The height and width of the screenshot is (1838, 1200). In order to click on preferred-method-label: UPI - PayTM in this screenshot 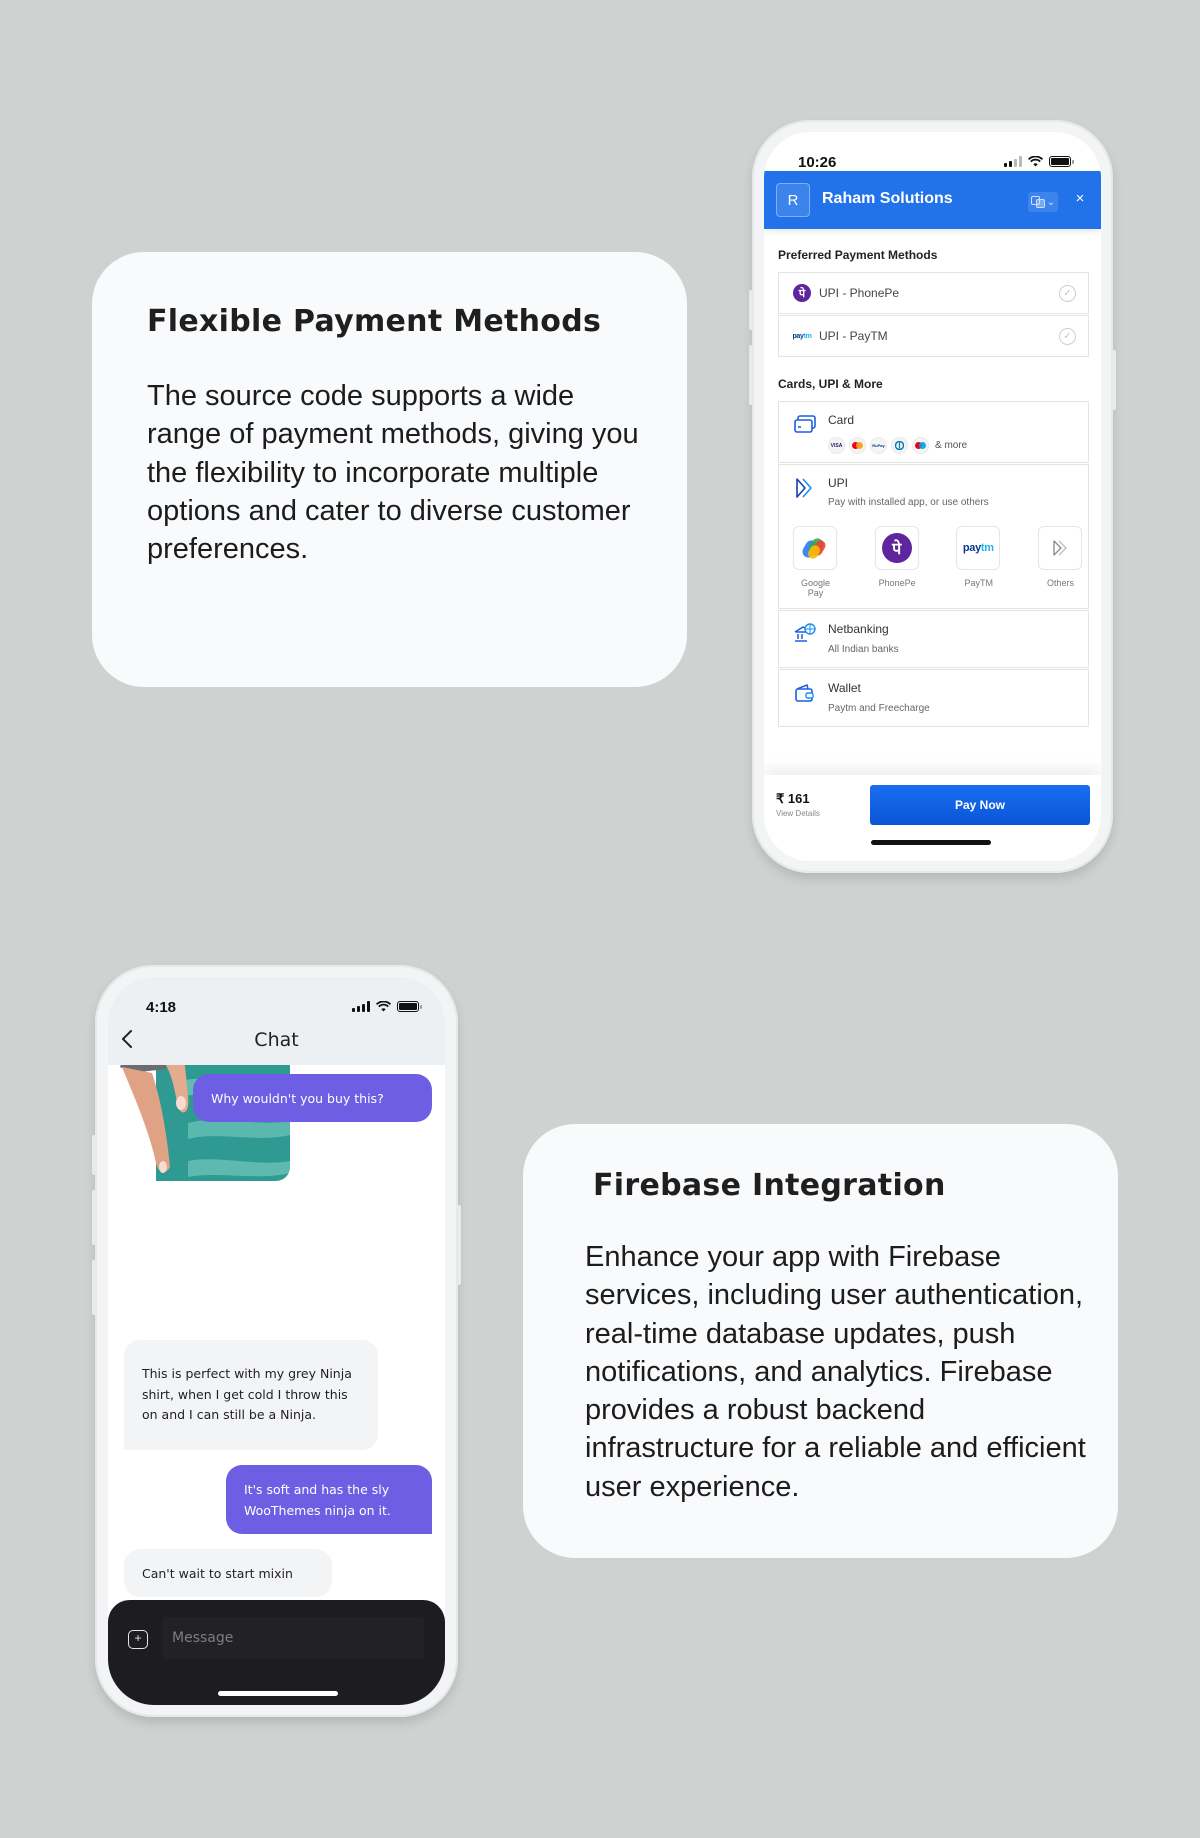, I will do `click(853, 336)`.